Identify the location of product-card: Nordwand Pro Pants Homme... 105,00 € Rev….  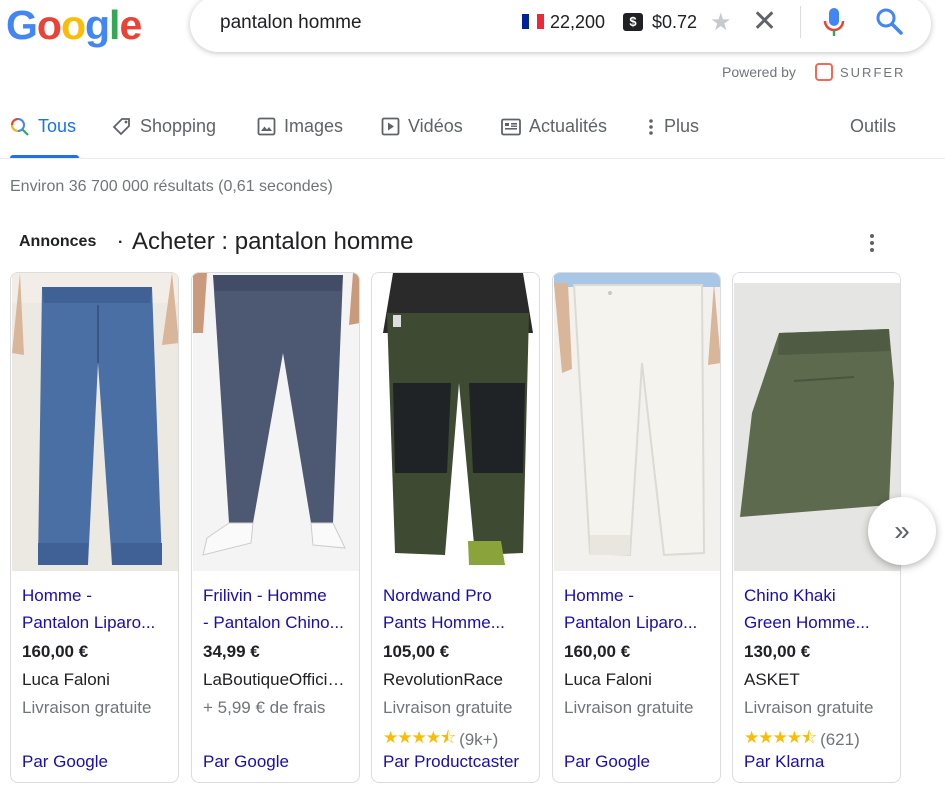
(455, 527).